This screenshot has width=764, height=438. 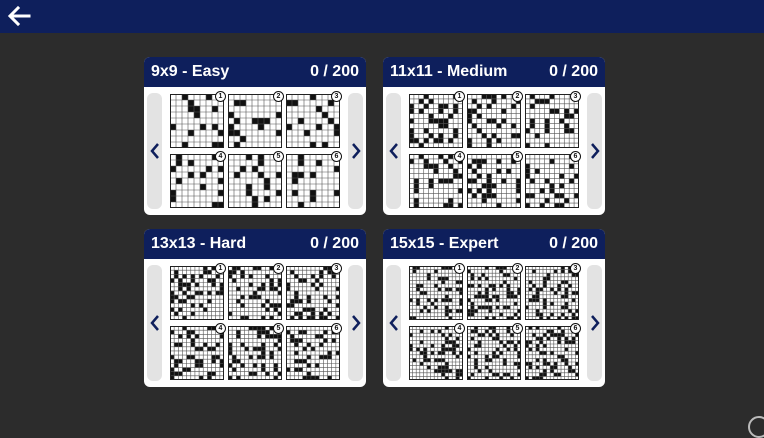 I want to click on panel-header: 15x15 - Expert 0 / 200, so click(x=494, y=244).